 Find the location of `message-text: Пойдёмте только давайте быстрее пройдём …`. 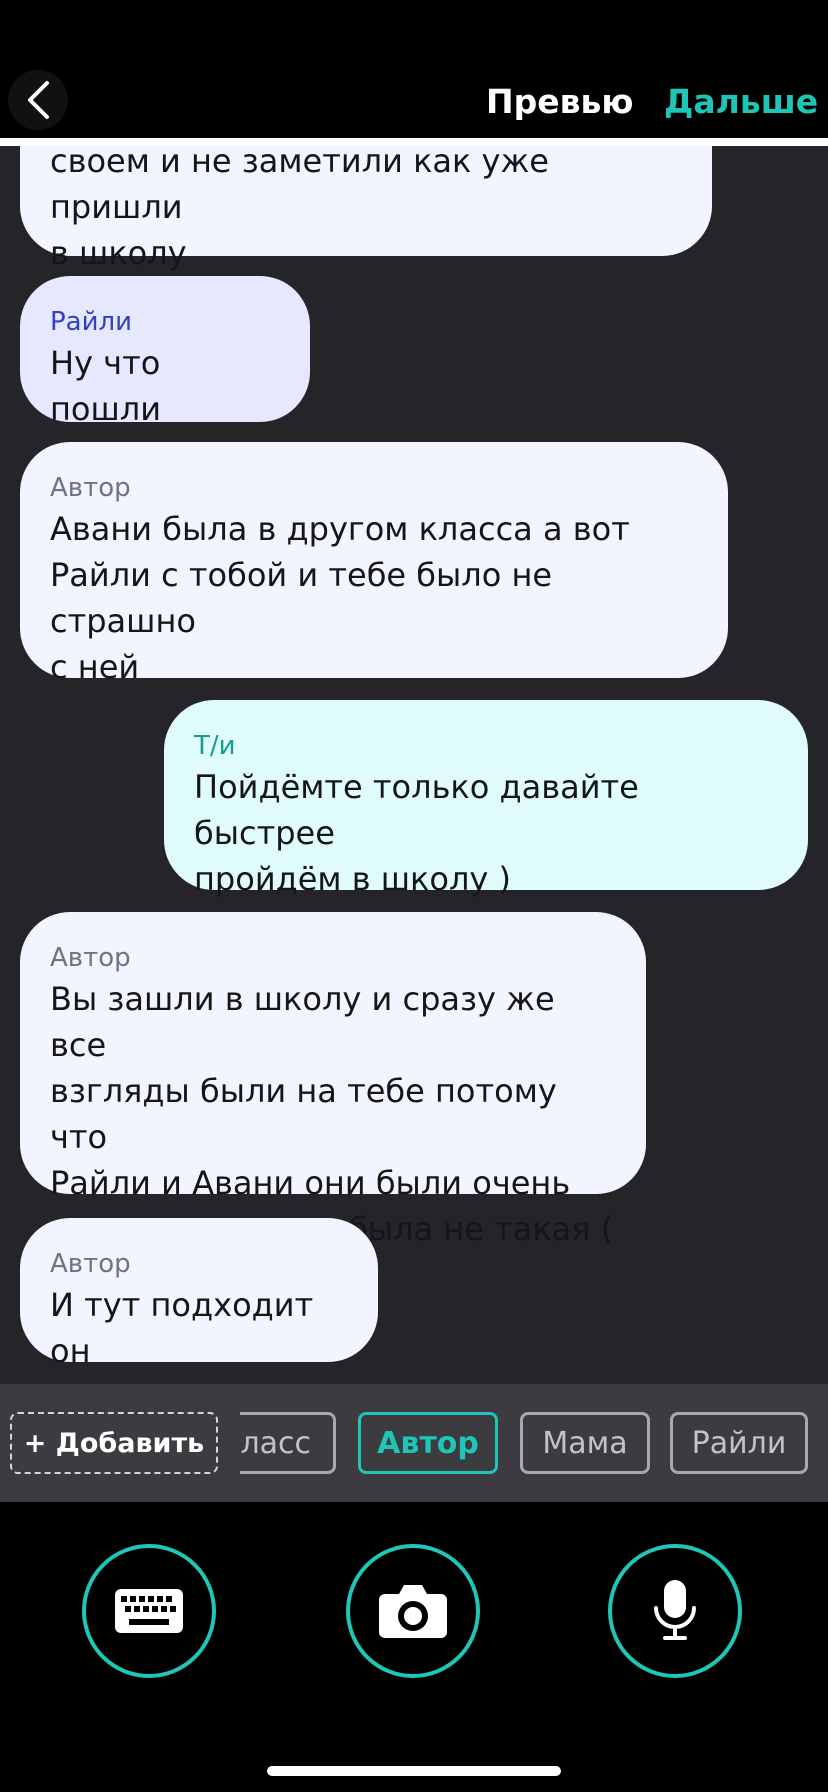

message-text: Пойдёмте только давайте быстрее пройдём … is located at coordinates (416, 833).